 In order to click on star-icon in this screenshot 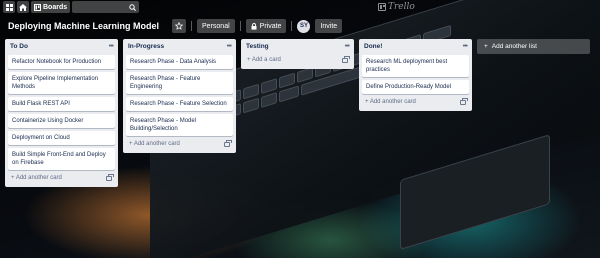, I will do `click(179, 26)`.